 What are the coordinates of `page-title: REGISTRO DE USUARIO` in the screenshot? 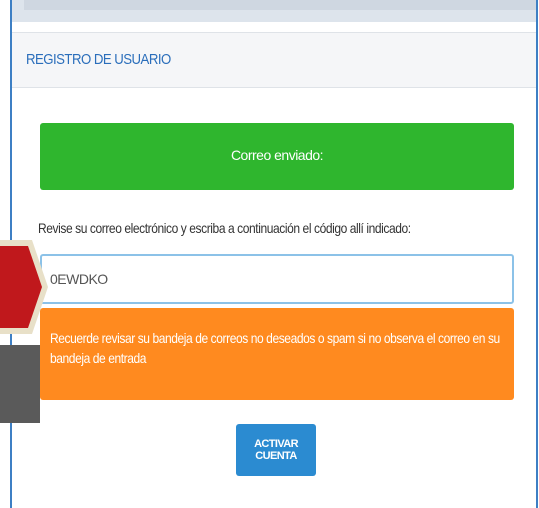 It's located at (98, 59).